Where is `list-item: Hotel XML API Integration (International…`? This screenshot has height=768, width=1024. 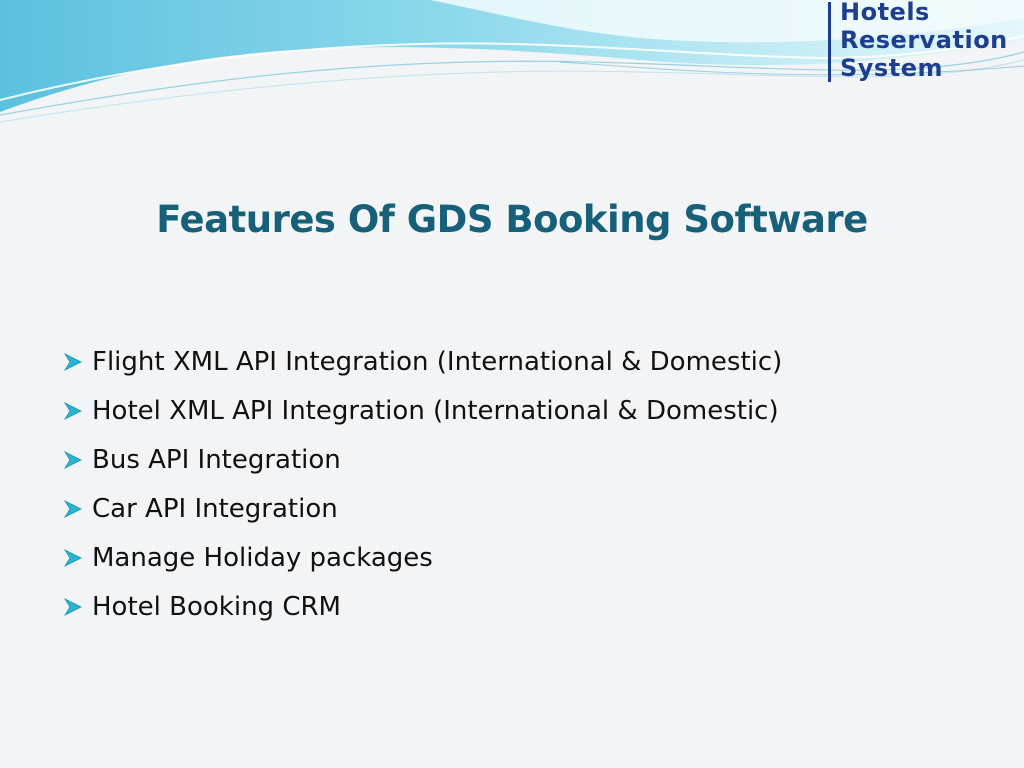 list-item: Hotel XML API Integration (International… is located at coordinates (422, 410).